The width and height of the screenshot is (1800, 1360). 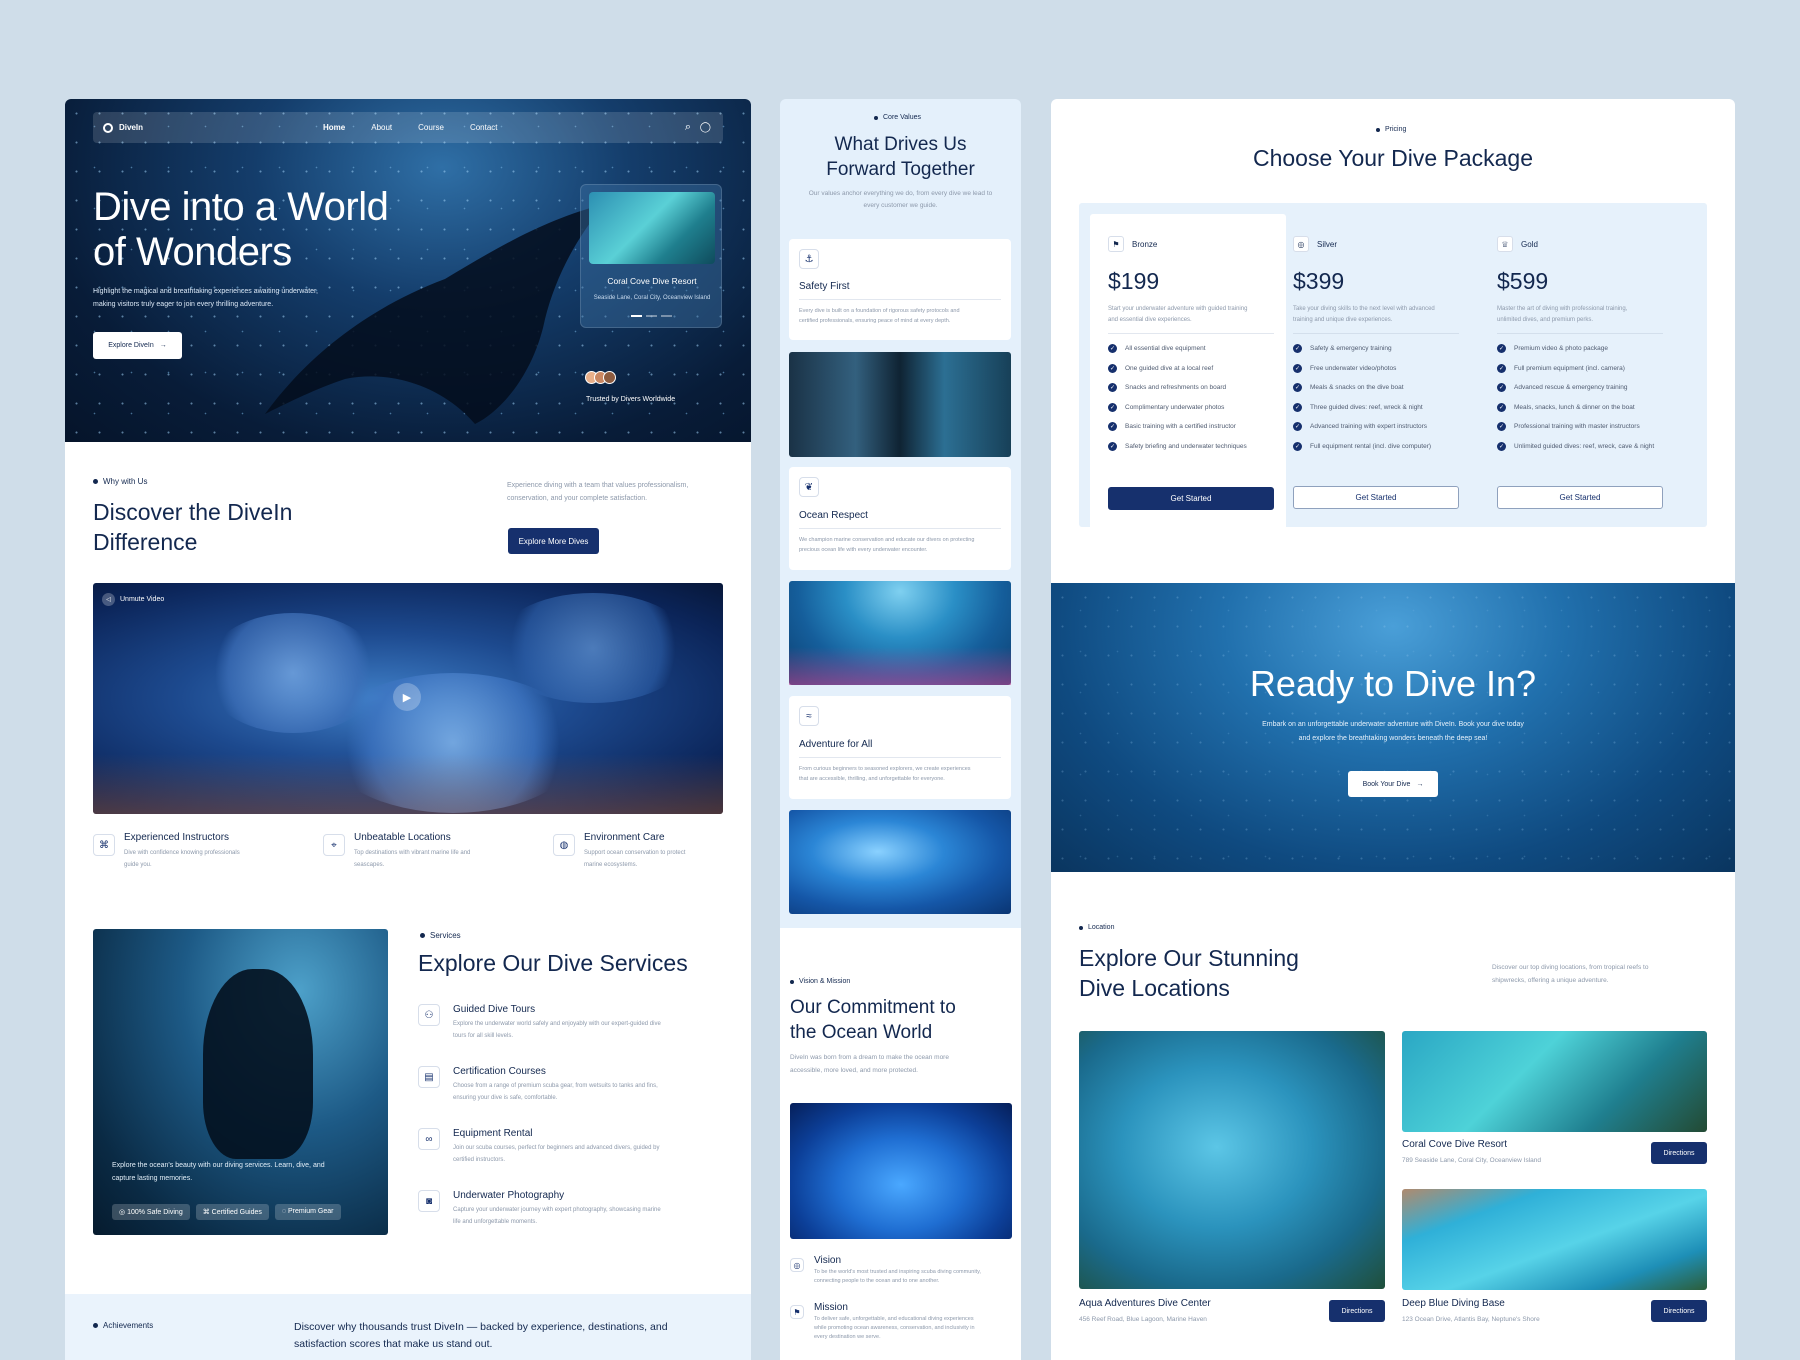 I want to click on nav-link-course: Course, so click(x=431, y=127).